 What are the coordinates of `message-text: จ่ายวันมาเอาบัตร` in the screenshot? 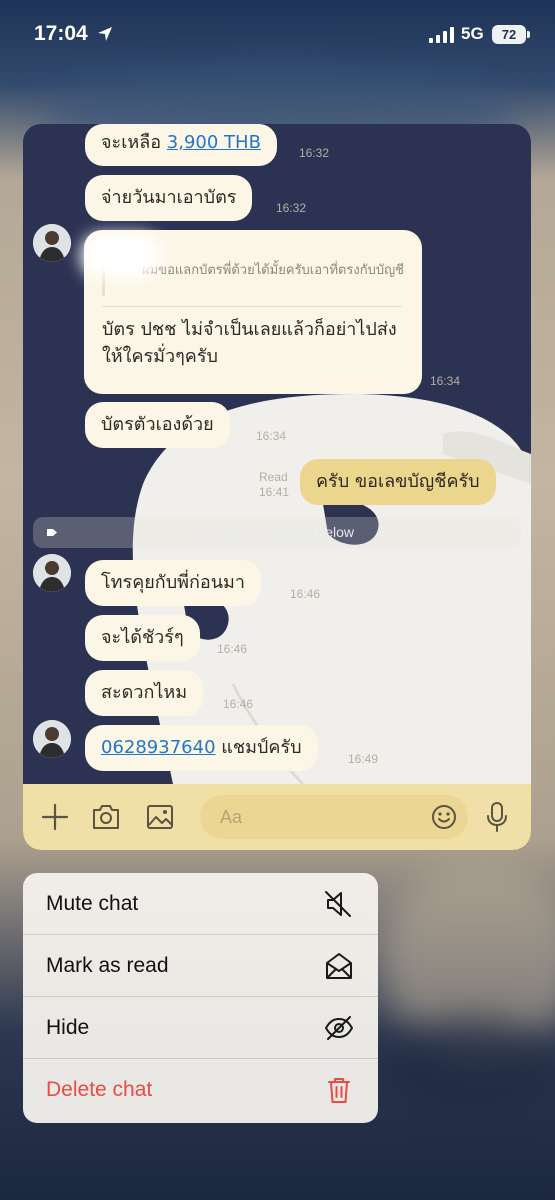 It's located at (169, 197).